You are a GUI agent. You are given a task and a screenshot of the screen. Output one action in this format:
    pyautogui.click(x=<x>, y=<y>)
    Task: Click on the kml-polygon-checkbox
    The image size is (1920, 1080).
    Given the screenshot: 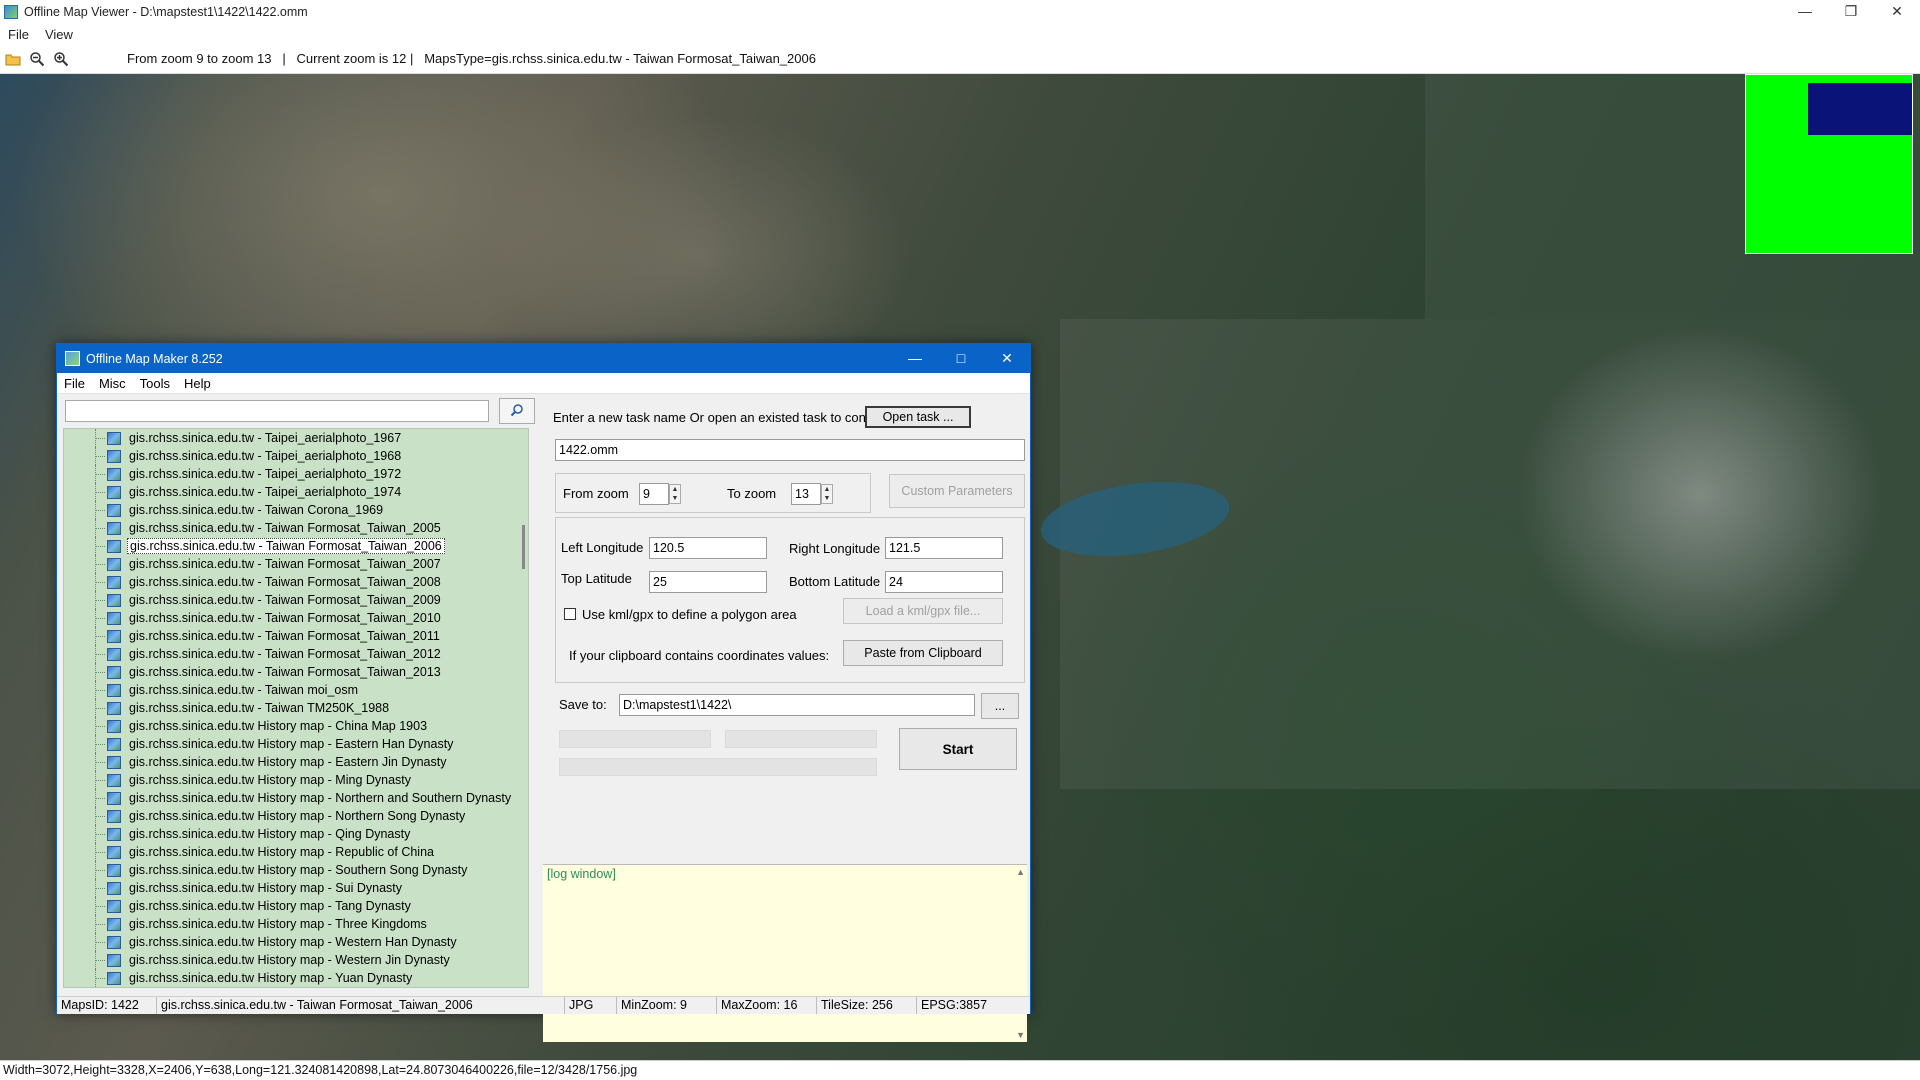 What is the action you would take?
    pyautogui.click(x=570, y=614)
    